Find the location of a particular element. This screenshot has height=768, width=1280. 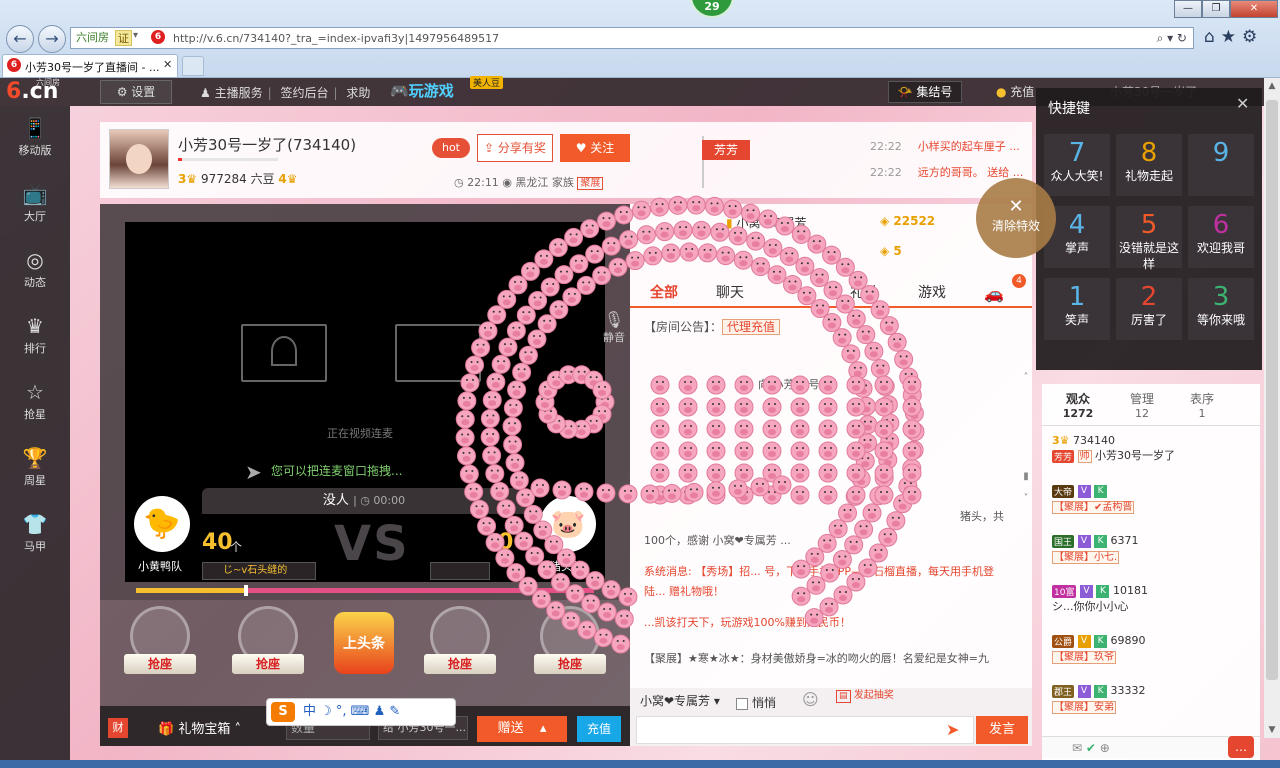

zoom-icon: ⊕ is located at coordinates (1105, 748).